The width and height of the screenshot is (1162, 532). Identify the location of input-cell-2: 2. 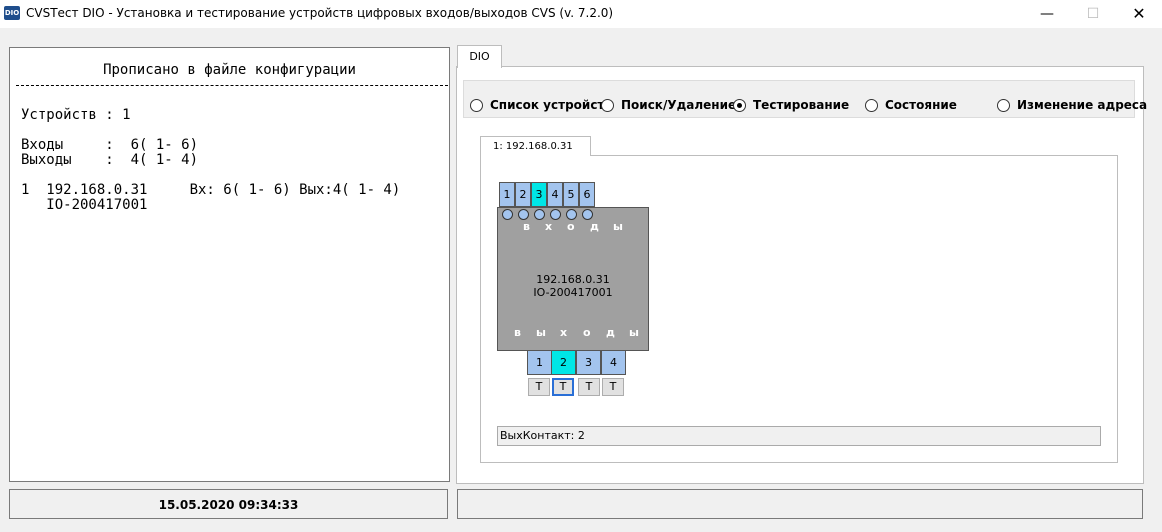
(523, 194).